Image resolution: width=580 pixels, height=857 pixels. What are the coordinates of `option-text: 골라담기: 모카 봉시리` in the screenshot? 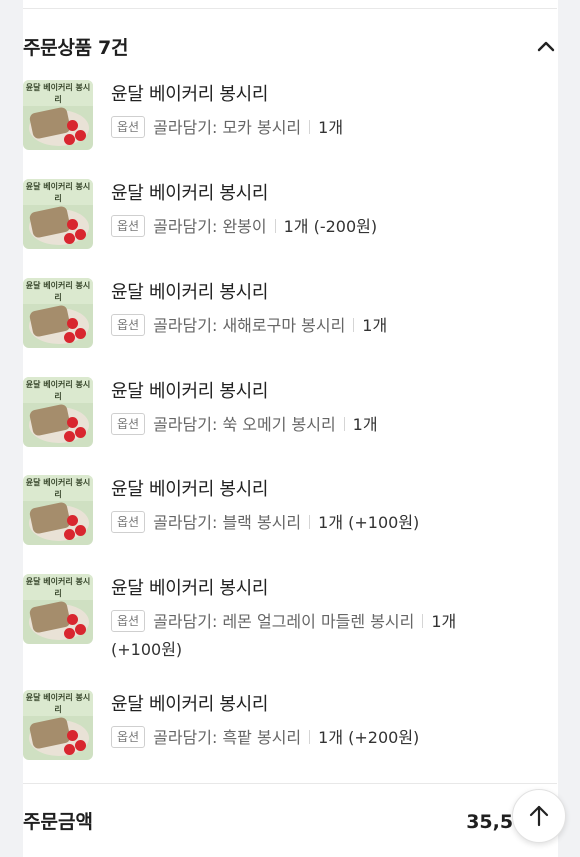 It's located at (227, 127).